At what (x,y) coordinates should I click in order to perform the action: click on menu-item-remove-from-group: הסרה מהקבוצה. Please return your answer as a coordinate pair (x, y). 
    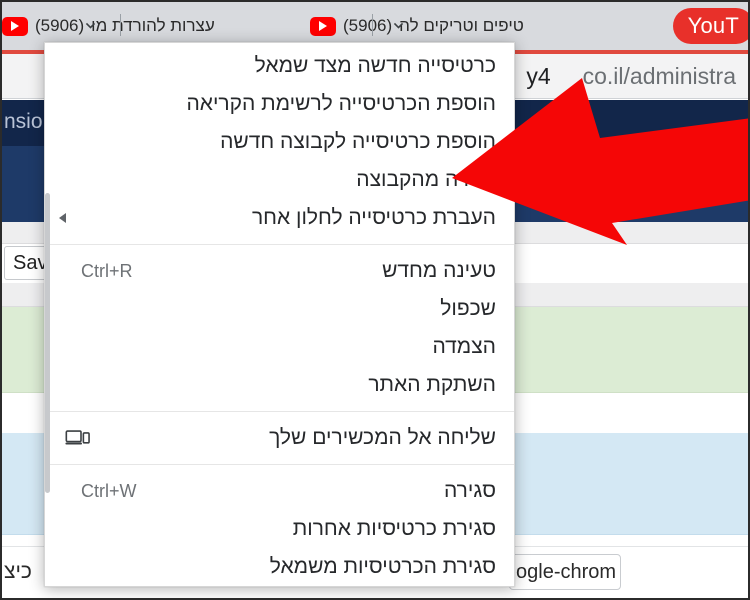
    Looking at the image, I should click on (279, 180).